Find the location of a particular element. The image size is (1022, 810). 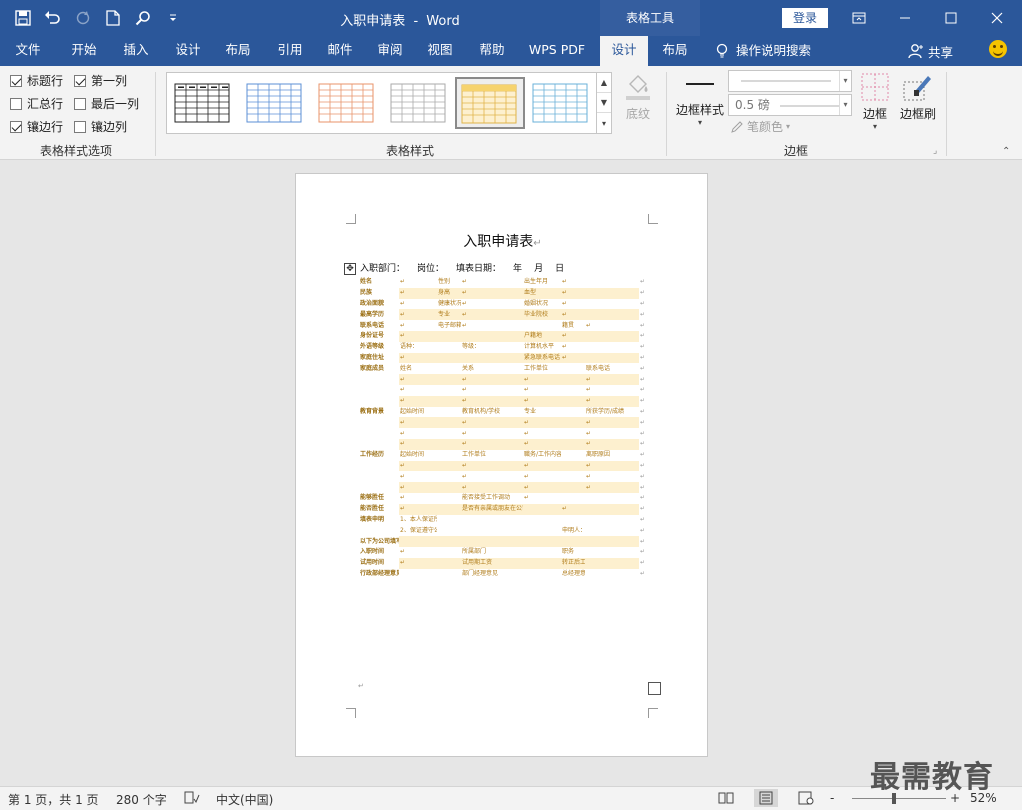

table-cell: 电子邮箱 is located at coordinates (449, 325).